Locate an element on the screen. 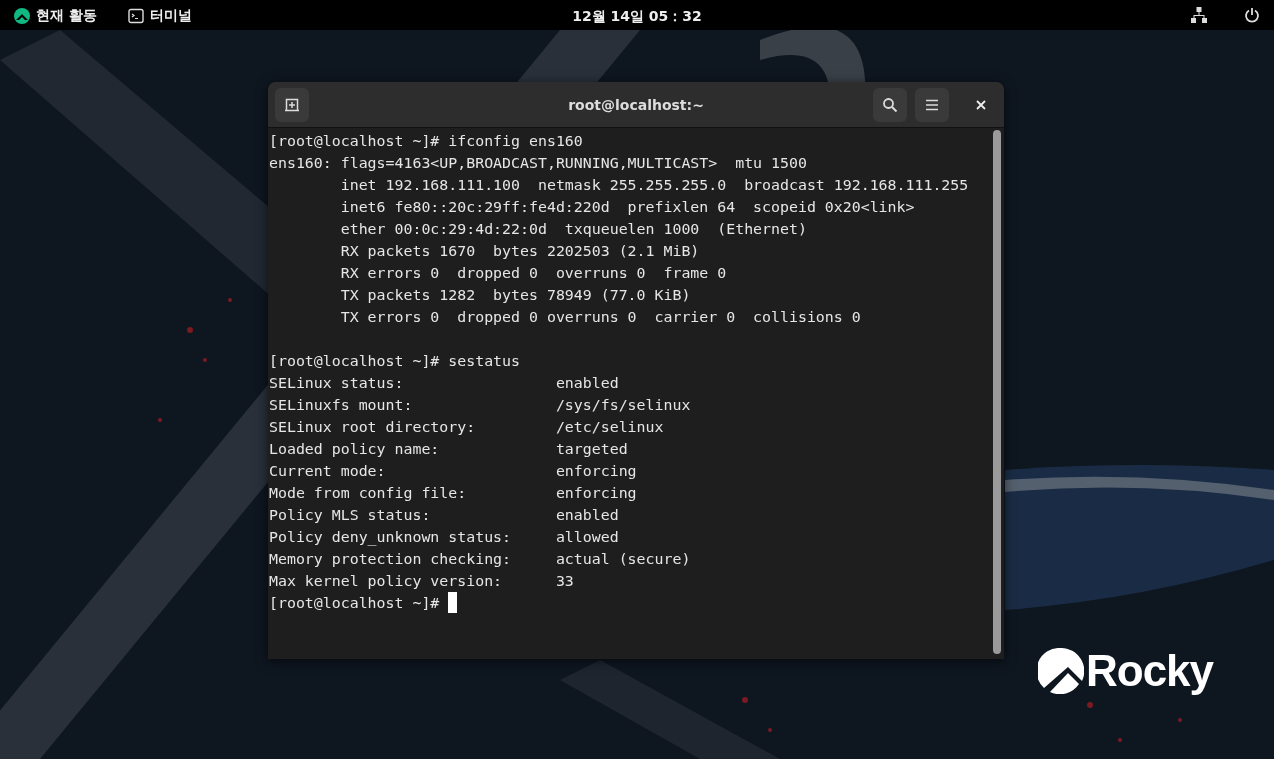 The width and height of the screenshot is (1274, 759). scrollbar-thumb is located at coordinates (997, 392).